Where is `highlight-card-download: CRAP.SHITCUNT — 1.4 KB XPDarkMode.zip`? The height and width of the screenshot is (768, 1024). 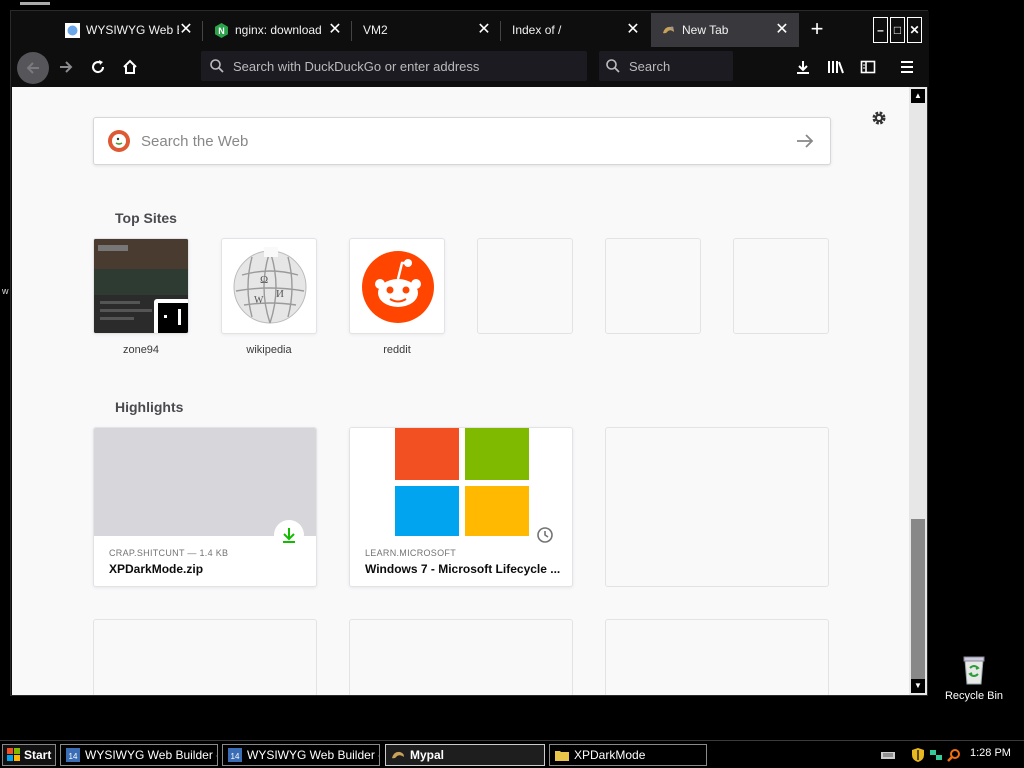
highlight-card-download: CRAP.SHITCUNT — 1.4 KB XPDarkMode.zip is located at coordinates (205, 507).